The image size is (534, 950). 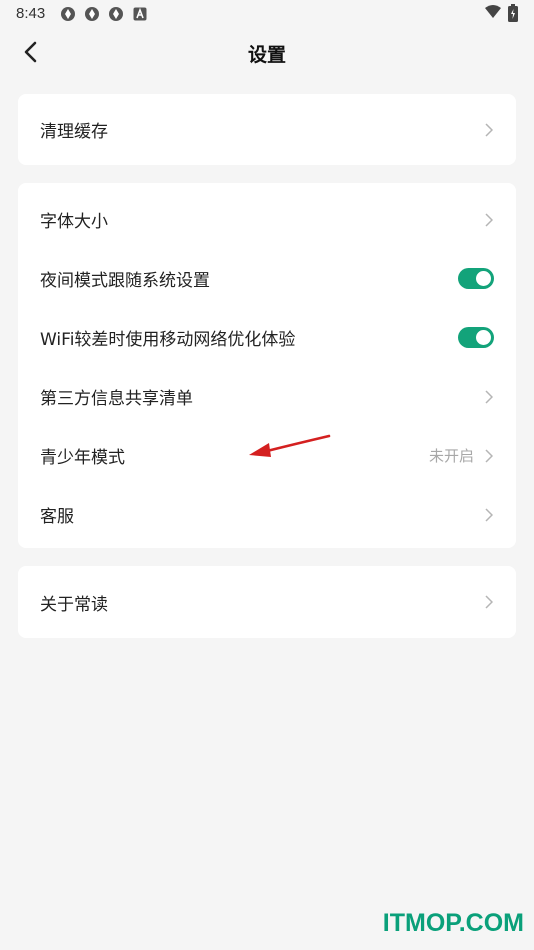 What do you see at coordinates (31, 13) in the screenshot?
I see `status-time: 8:43` at bounding box center [31, 13].